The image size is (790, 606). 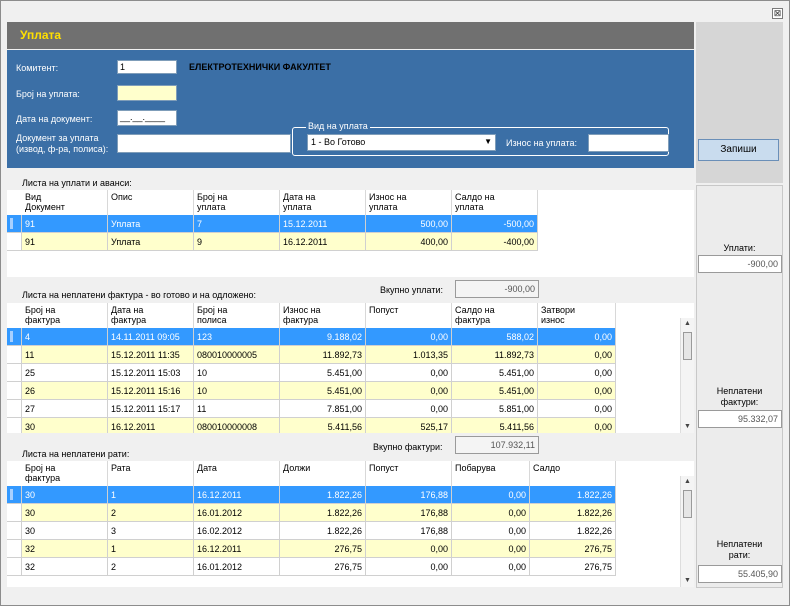 What do you see at coordinates (739, 391) in the screenshot?
I see `fakturi-label-1: Неплатени` at bounding box center [739, 391].